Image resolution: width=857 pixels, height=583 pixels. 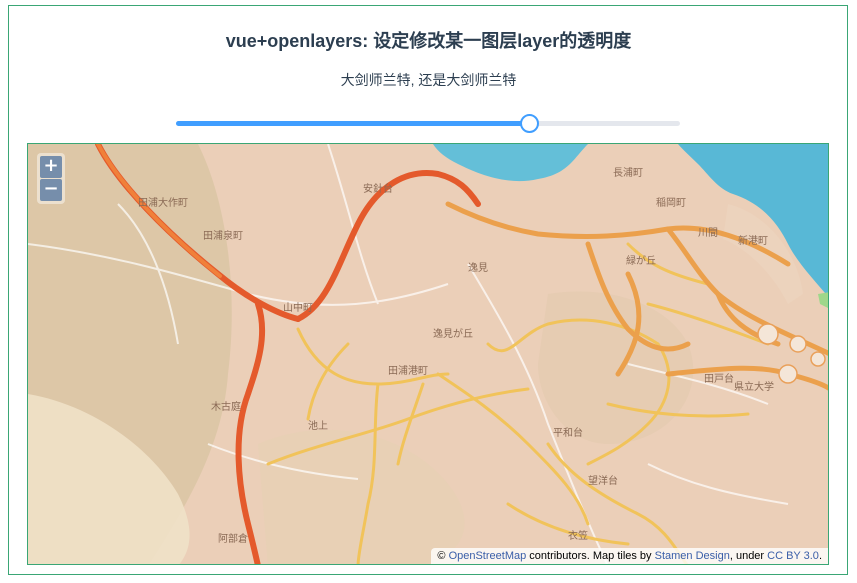 What do you see at coordinates (753, 240) in the screenshot?
I see `place-label: 新港町` at bounding box center [753, 240].